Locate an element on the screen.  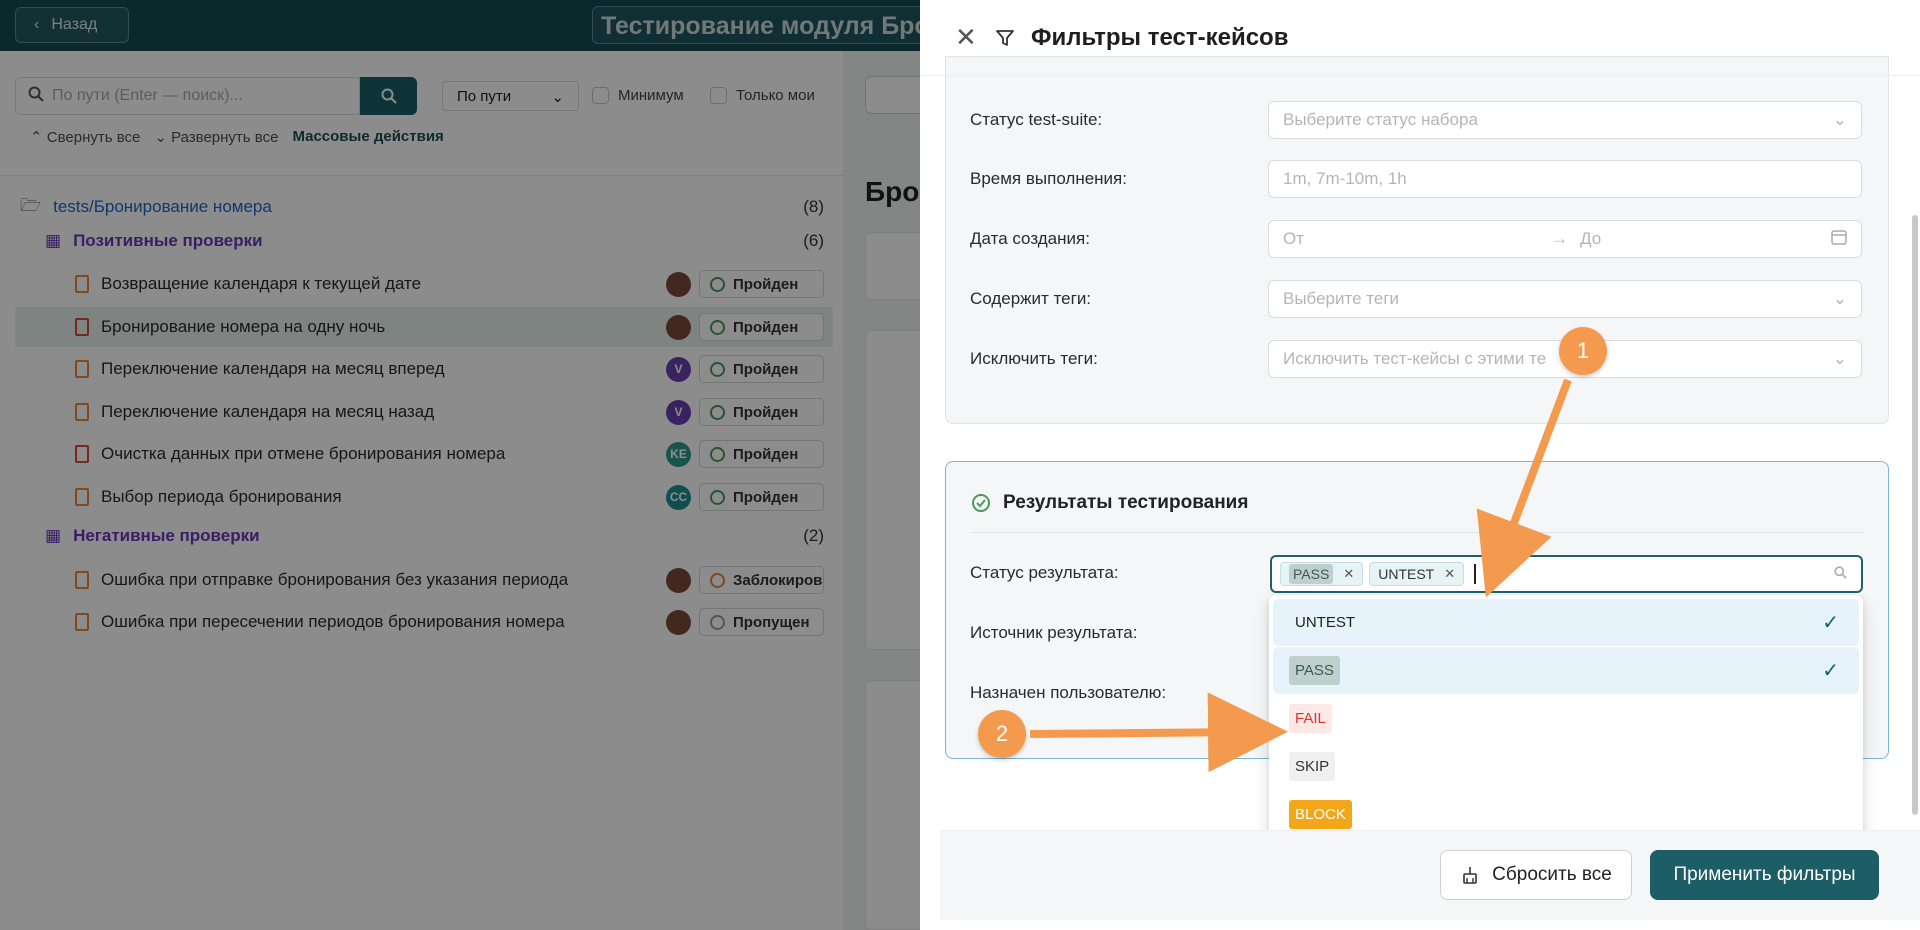
date-to: До is located at coordinates (1705, 239).